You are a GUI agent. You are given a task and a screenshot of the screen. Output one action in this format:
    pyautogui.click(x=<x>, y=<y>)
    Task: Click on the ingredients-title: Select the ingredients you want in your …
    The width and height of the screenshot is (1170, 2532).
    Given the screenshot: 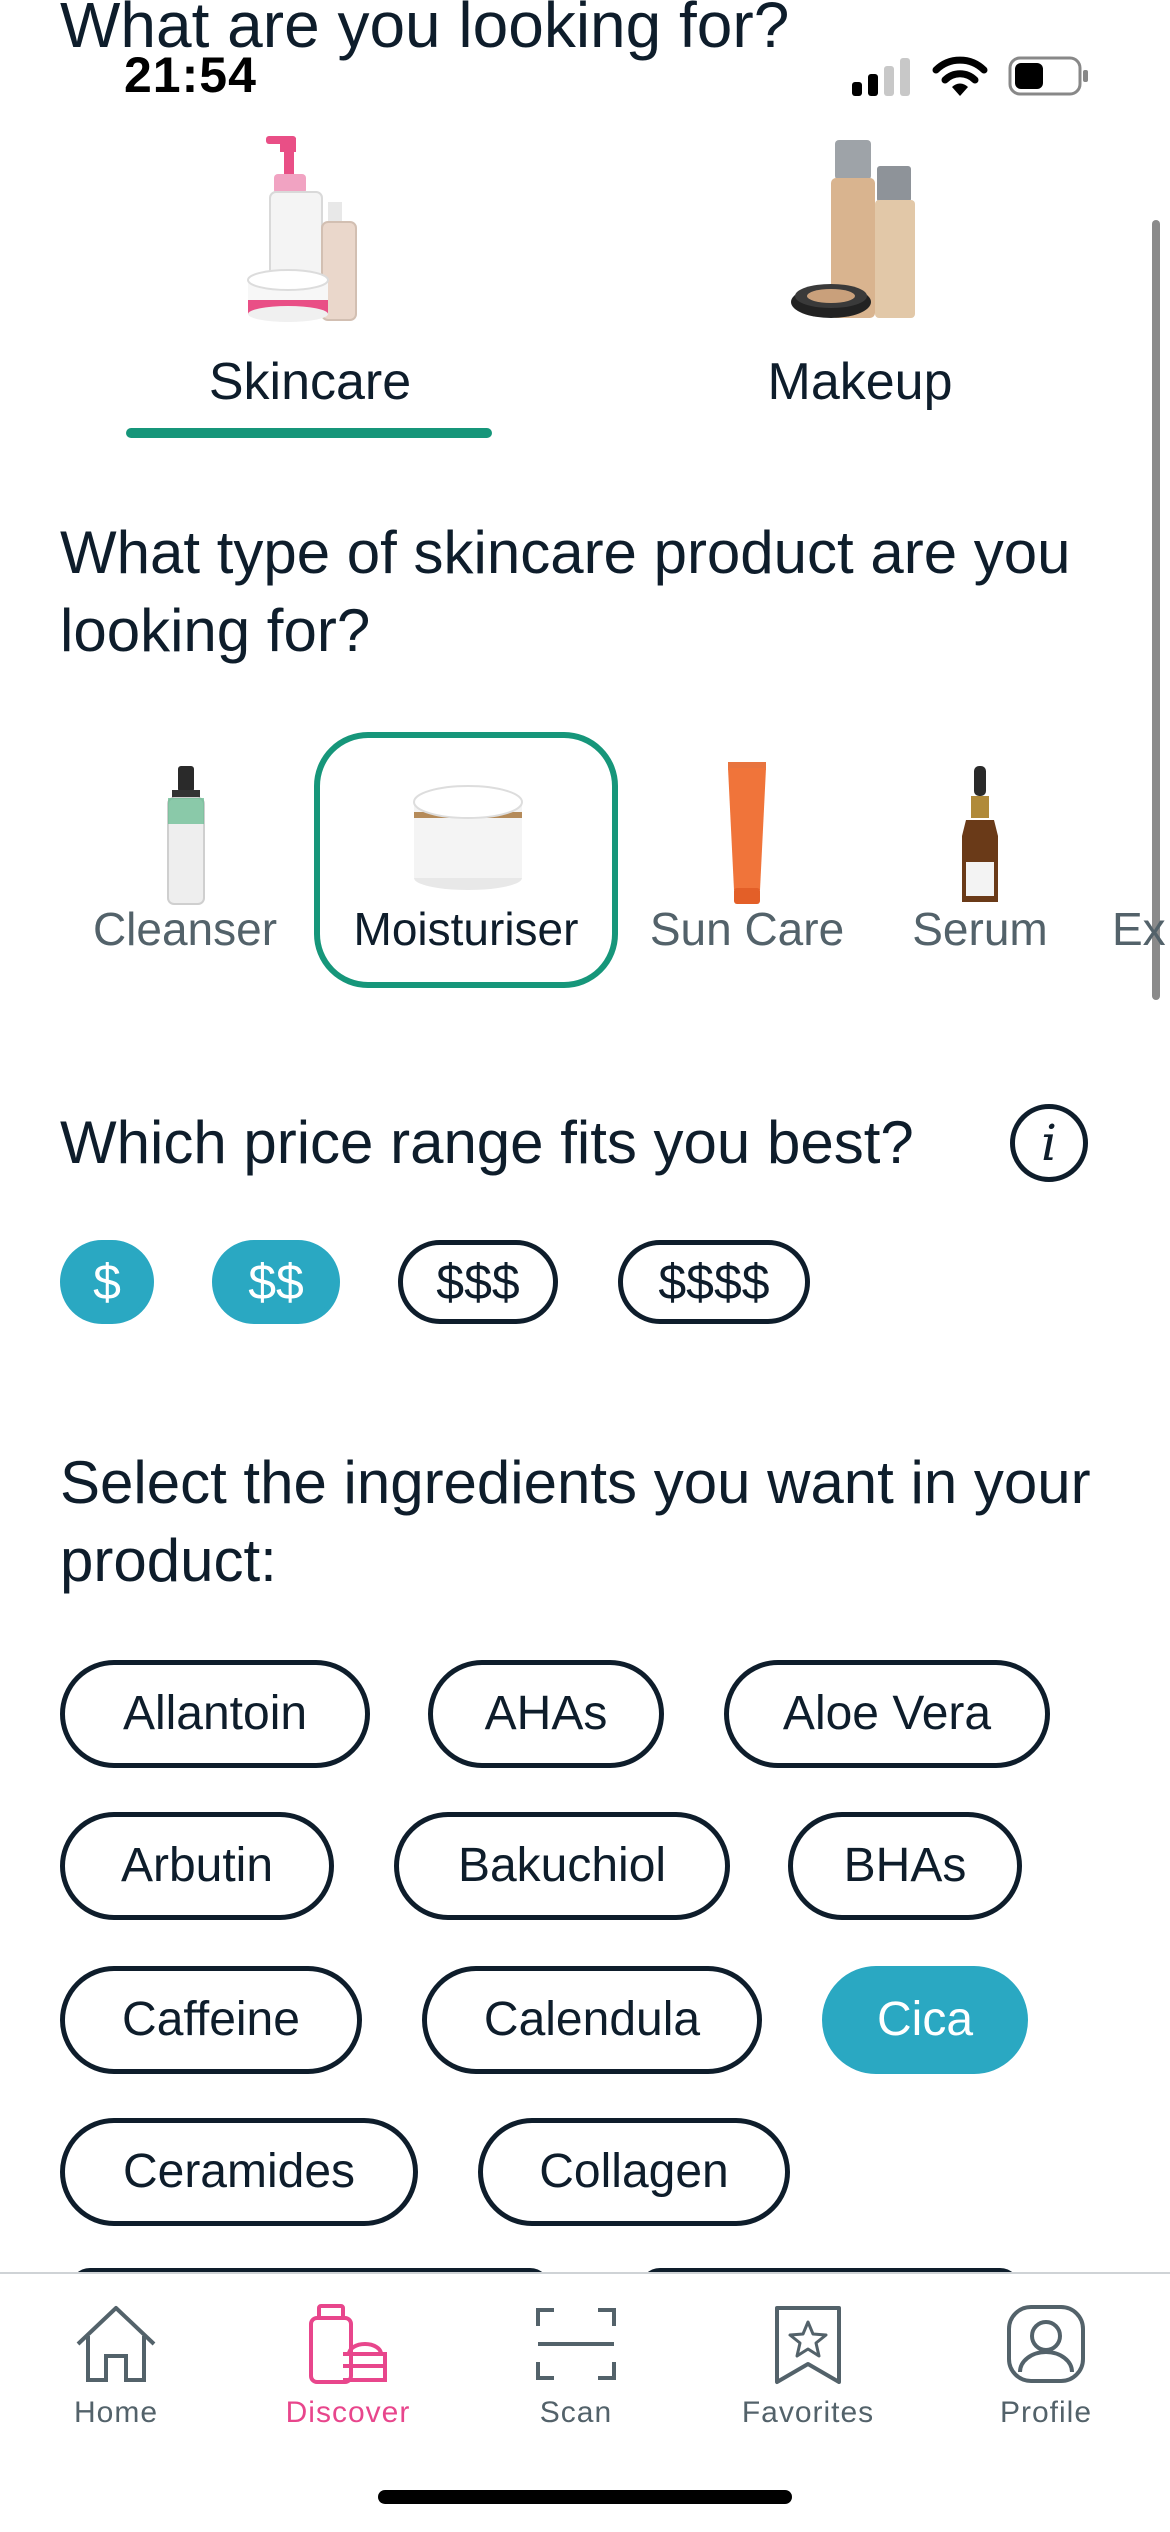 What is the action you would take?
    pyautogui.click(x=575, y=1521)
    